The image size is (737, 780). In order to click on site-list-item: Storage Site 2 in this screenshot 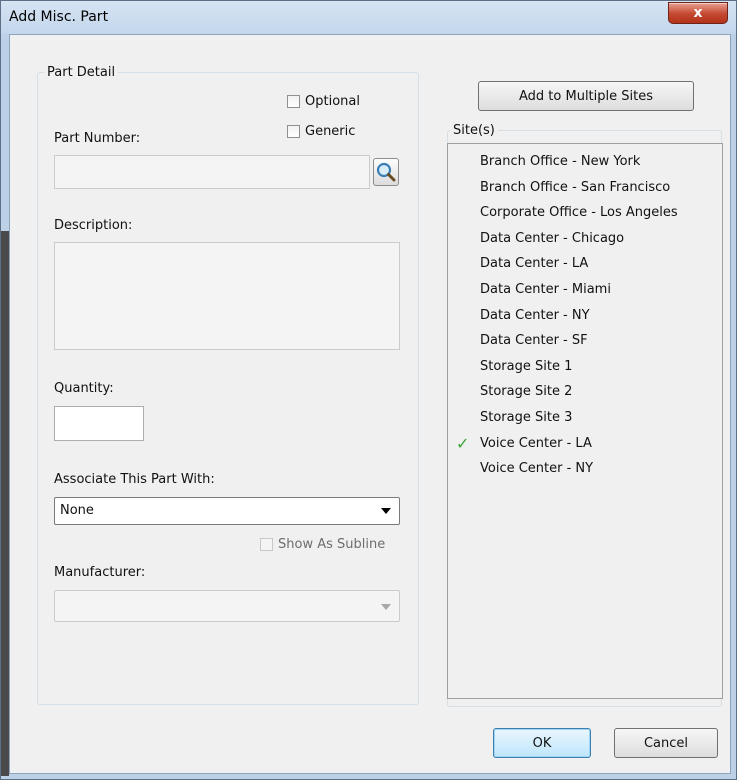, I will do `click(526, 391)`.